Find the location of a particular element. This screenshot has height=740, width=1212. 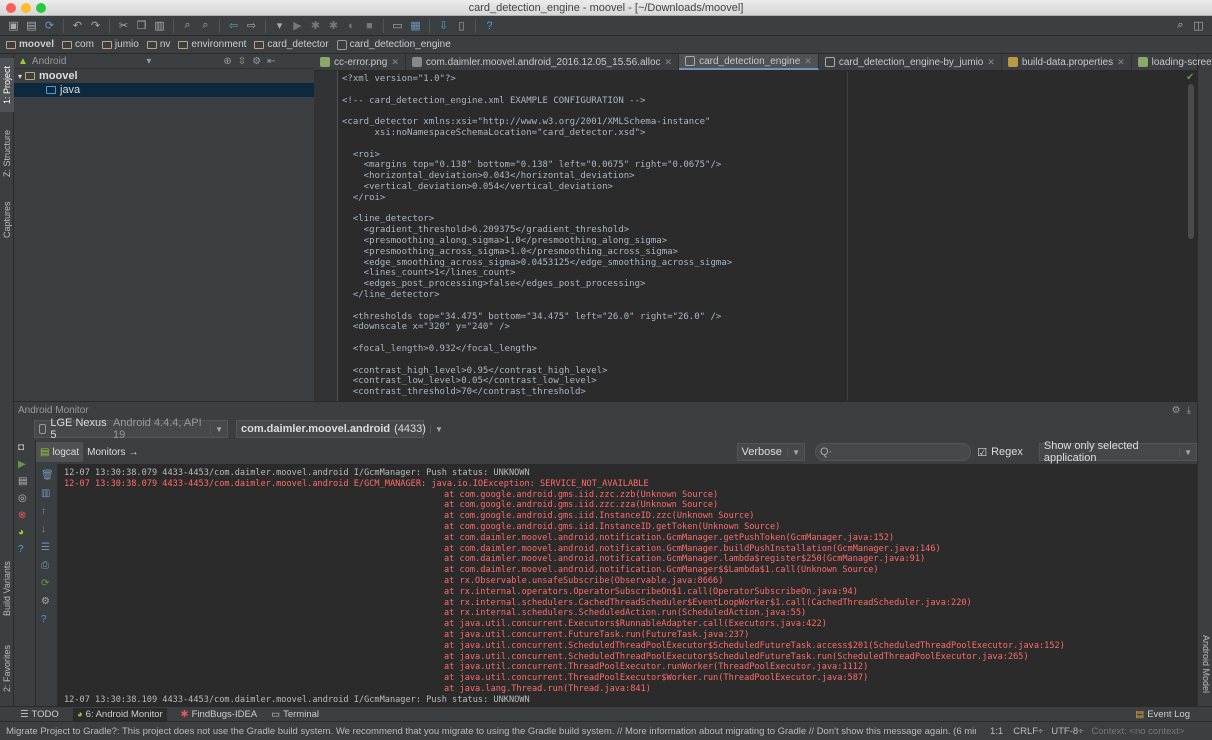

scroll-from-source-icon: ⊕ is located at coordinates (227, 61).